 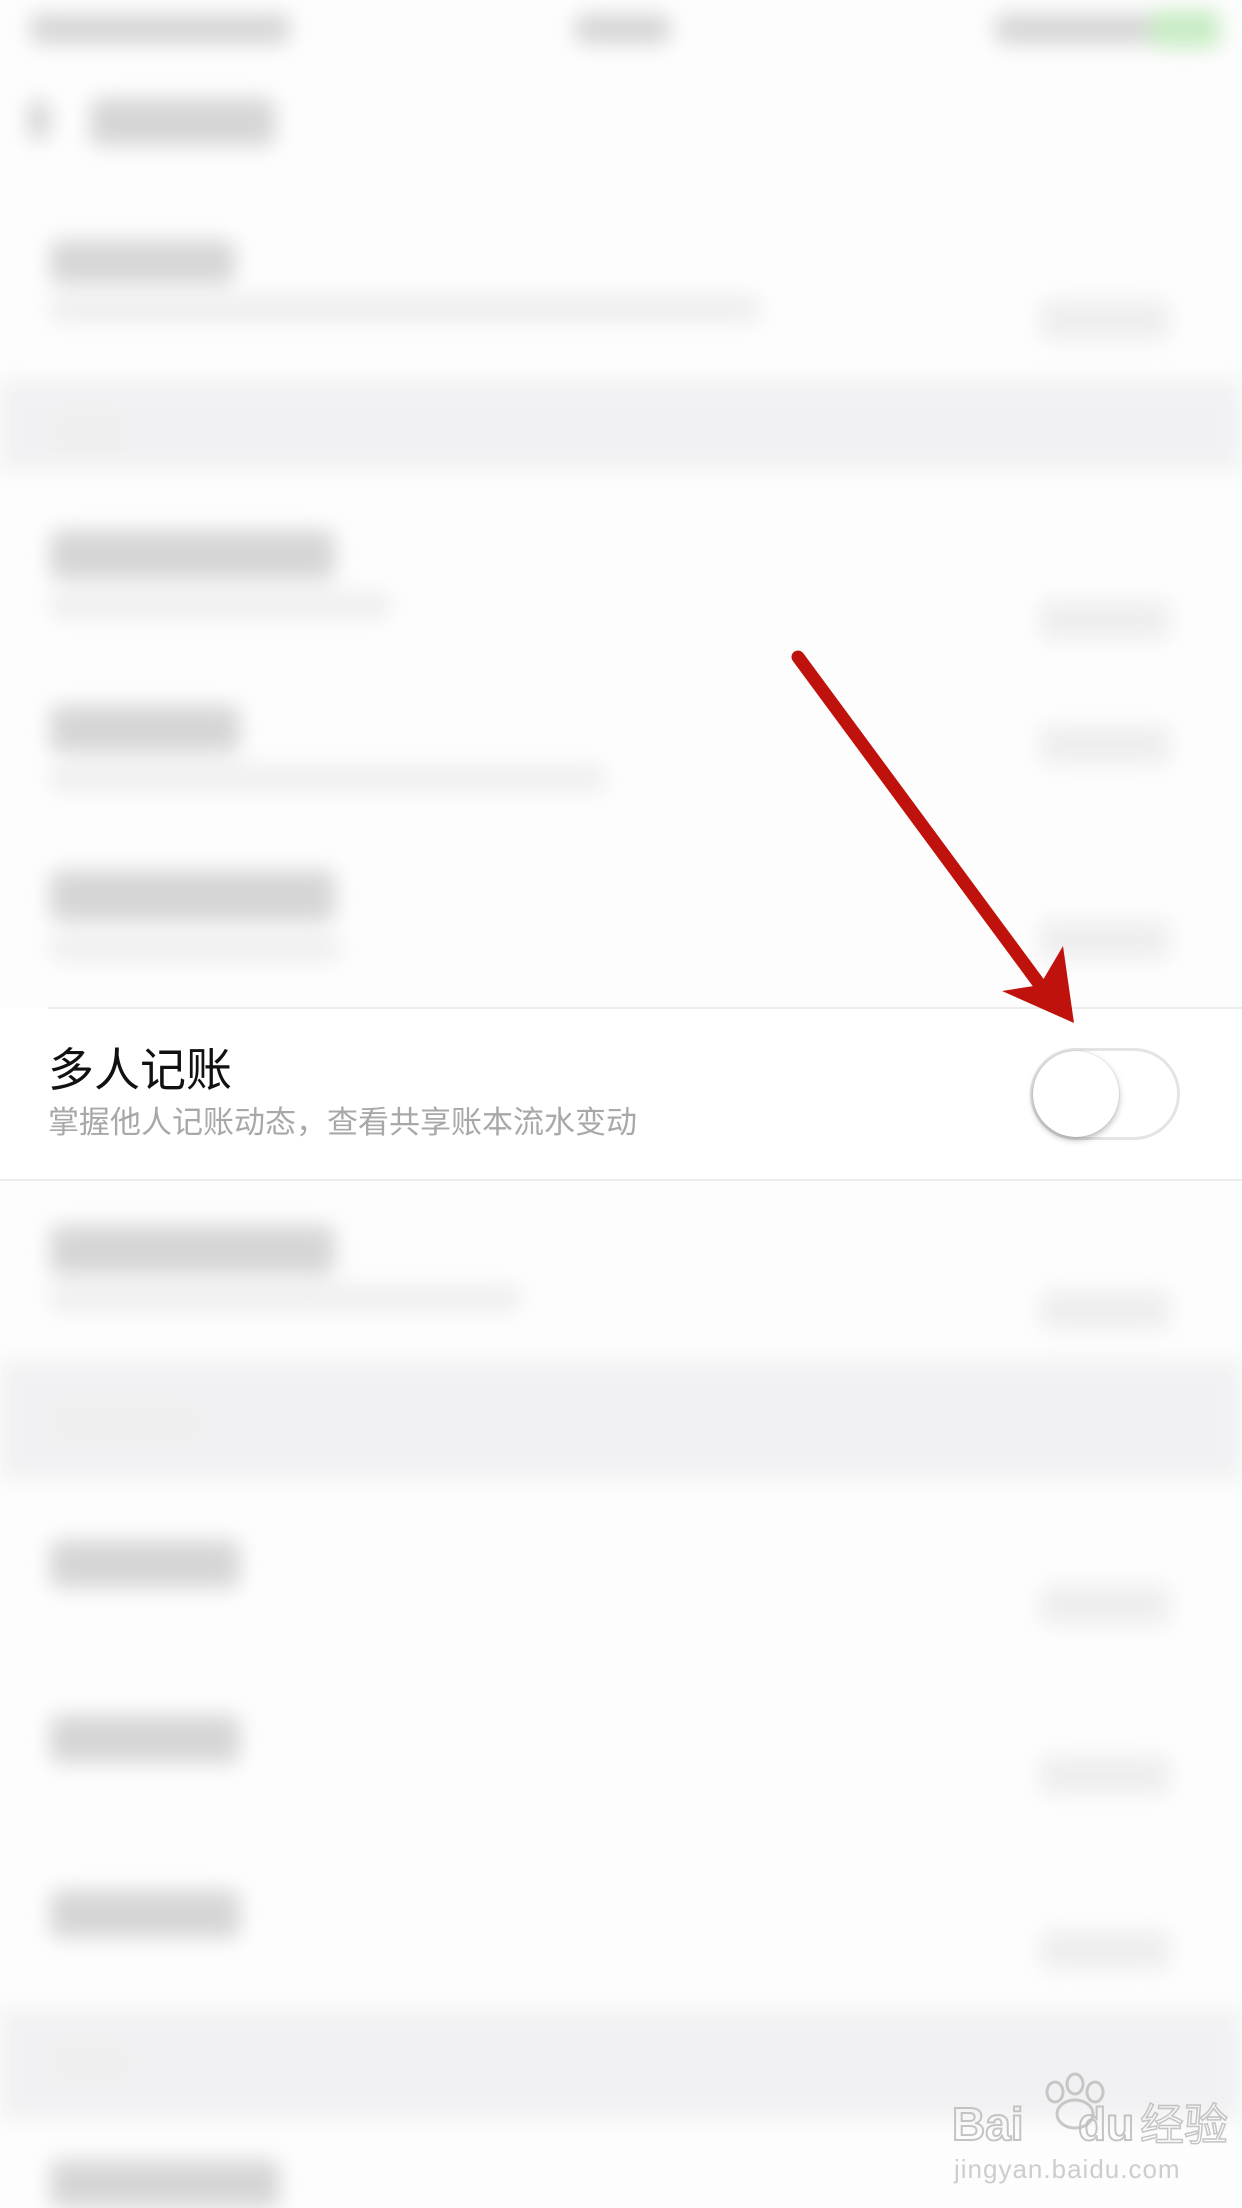 What do you see at coordinates (1184, 2125) in the screenshot?
I see `svg-text: 经验` at bounding box center [1184, 2125].